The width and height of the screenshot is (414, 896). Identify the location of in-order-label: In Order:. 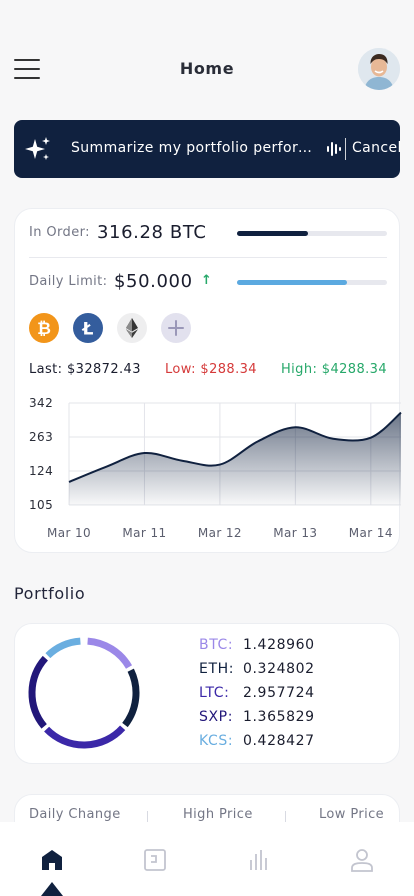
(59, 232).